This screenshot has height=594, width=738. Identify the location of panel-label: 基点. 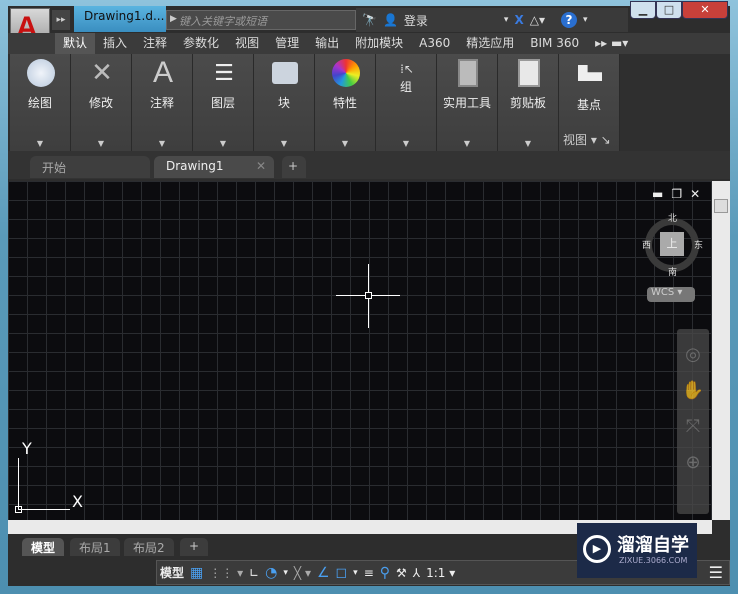
(588, 105).